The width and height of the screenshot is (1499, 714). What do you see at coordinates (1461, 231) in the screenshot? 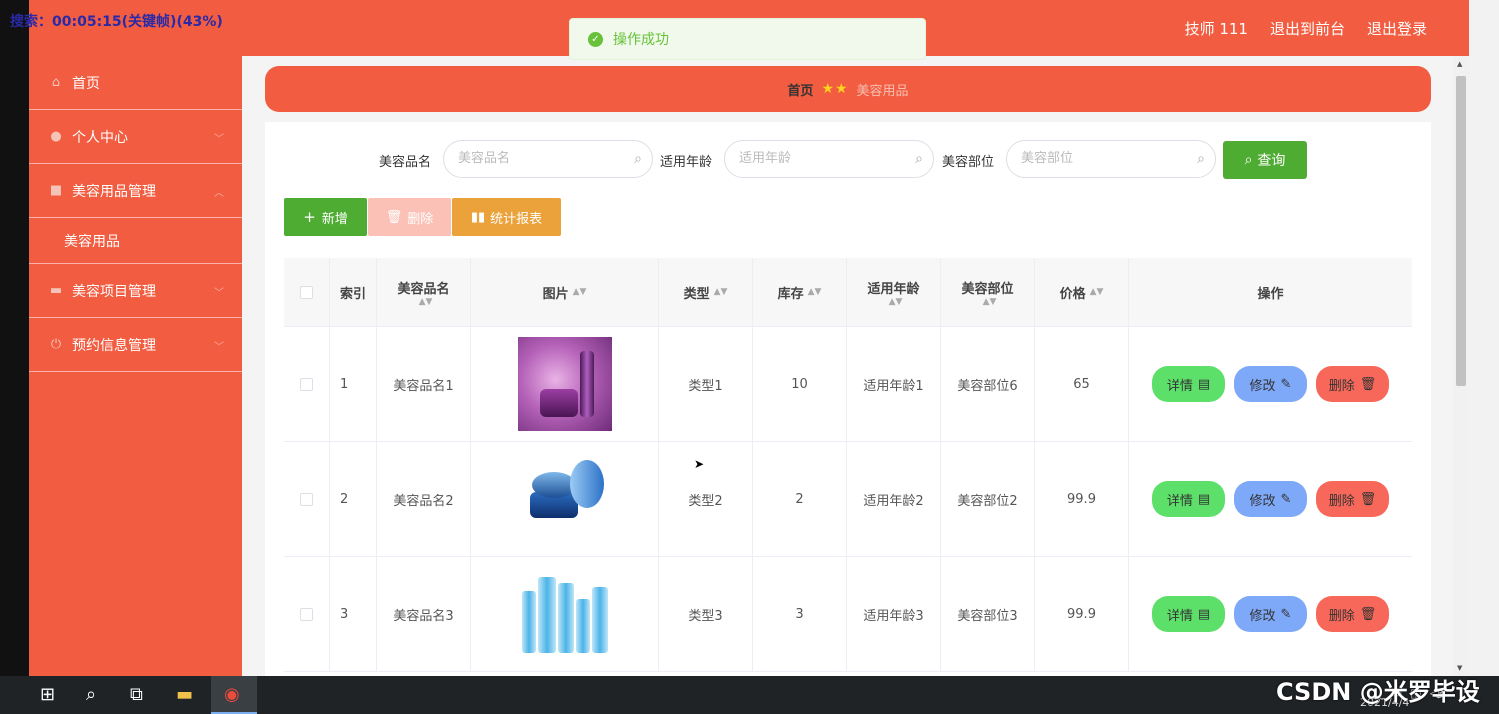
I see `scrollbar-thumb` at bounding box center [1461, 231].